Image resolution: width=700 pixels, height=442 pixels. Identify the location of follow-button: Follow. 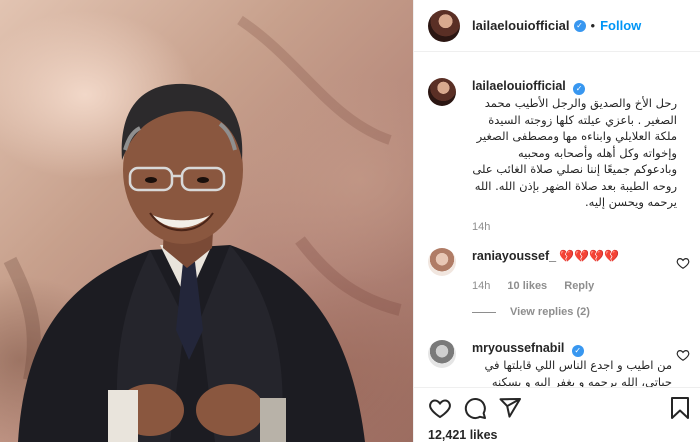
(620, 25).